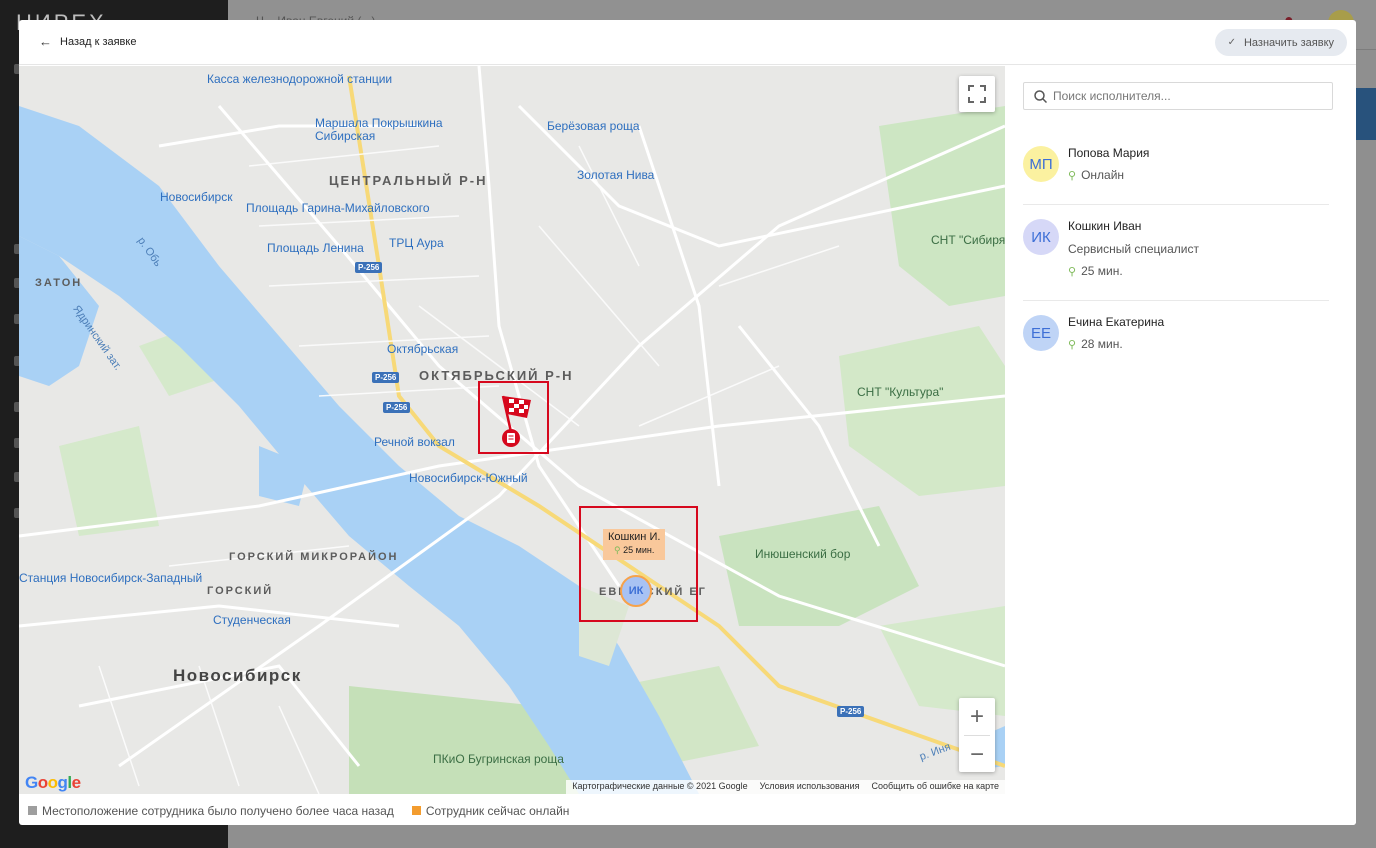  I want to click on legend-stale-swatch, so click(32, 810).